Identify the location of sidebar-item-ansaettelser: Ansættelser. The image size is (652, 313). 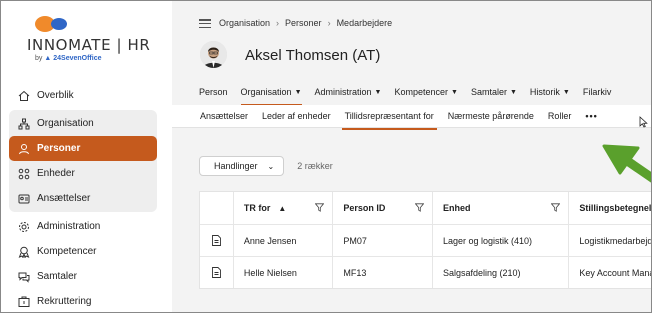
(83, 198).